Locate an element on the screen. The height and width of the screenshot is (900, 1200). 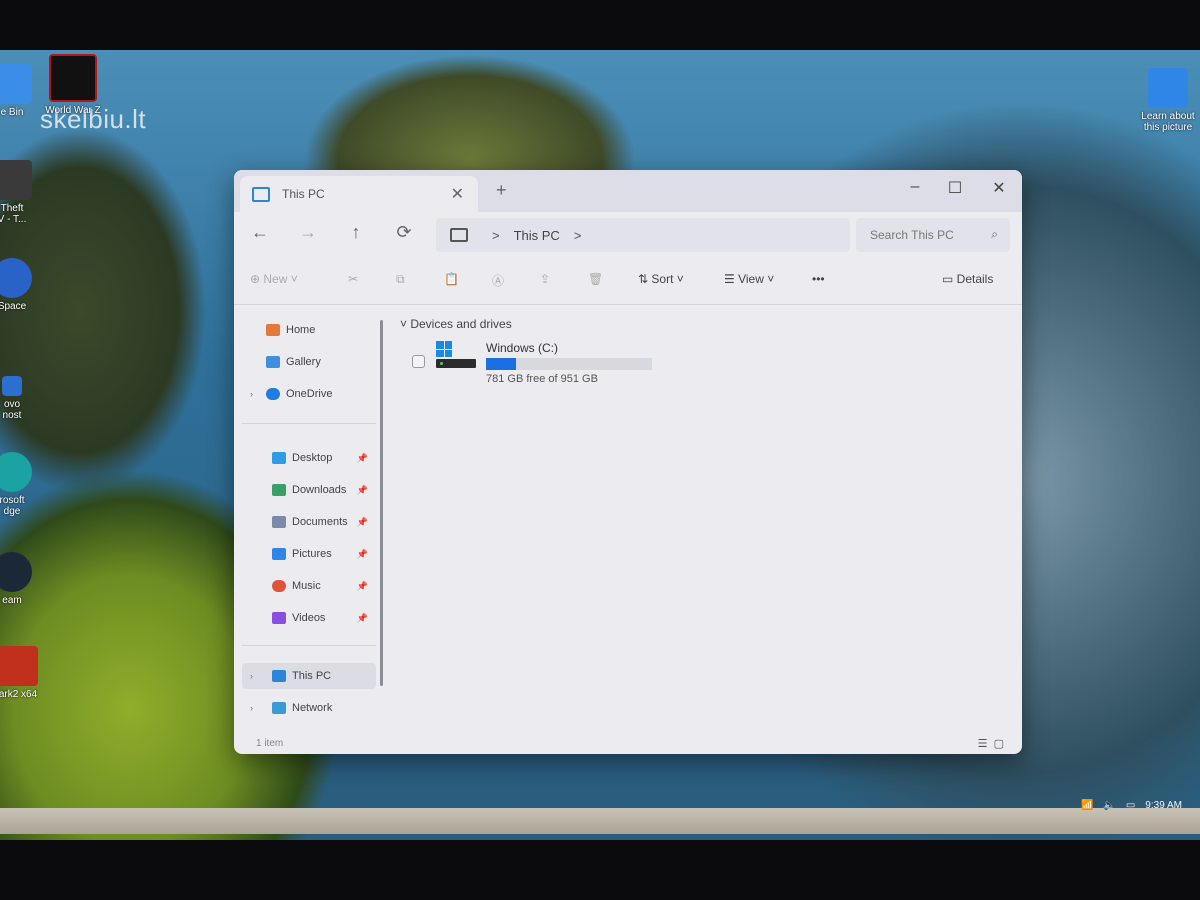
documents-icon is located at coordinates (279, 522).